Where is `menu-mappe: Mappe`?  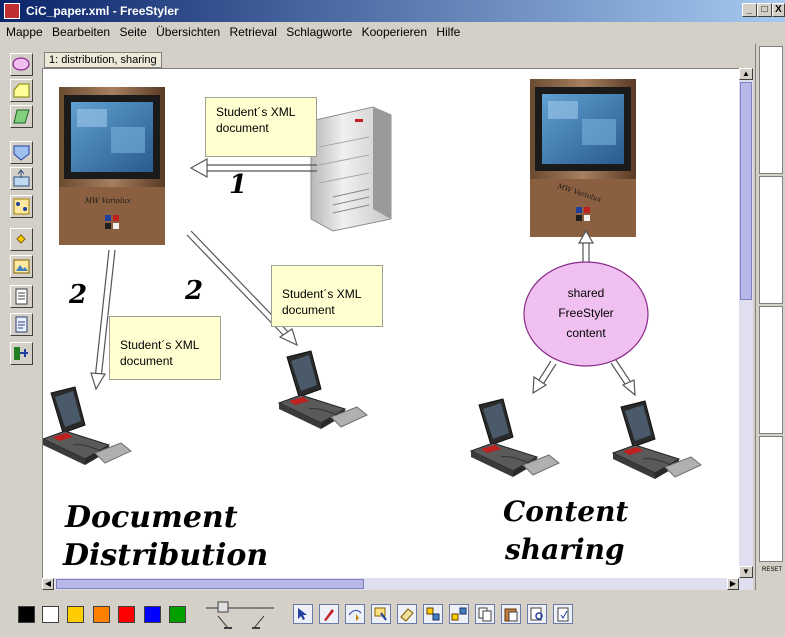
menu-mappe: Mappe is located at coordinates (23, 30).